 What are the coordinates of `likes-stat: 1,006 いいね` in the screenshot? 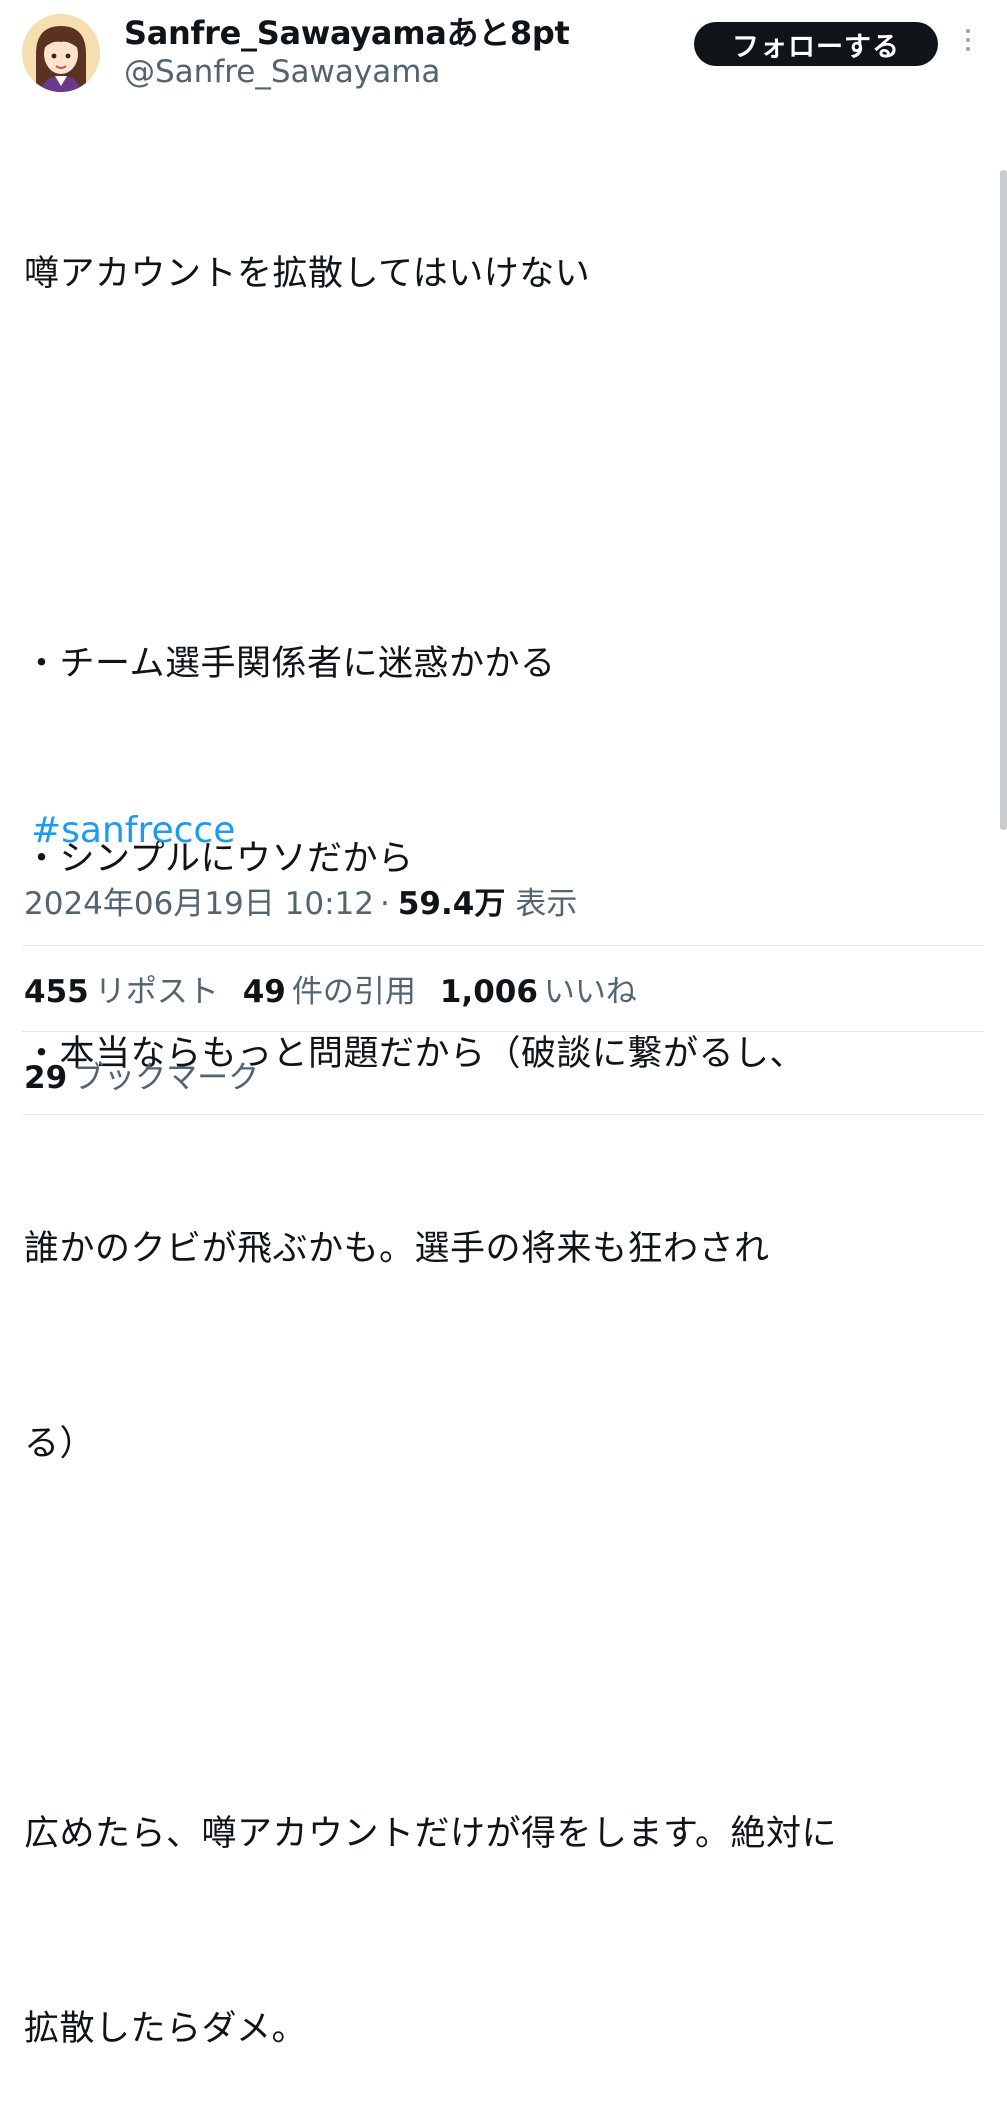 It's located at (538, 988).